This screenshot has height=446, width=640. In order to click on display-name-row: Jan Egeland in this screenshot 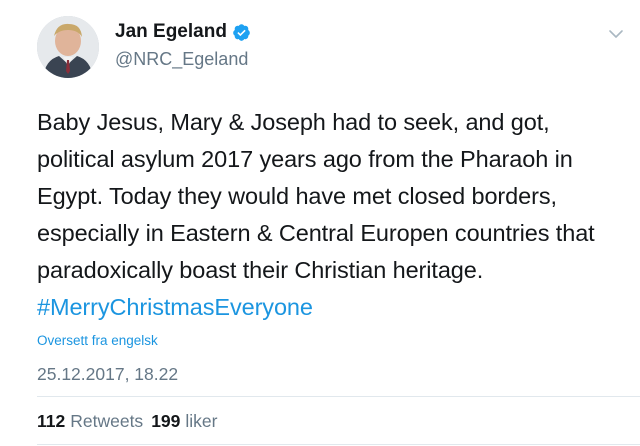, I will do `click(183, 32)`.